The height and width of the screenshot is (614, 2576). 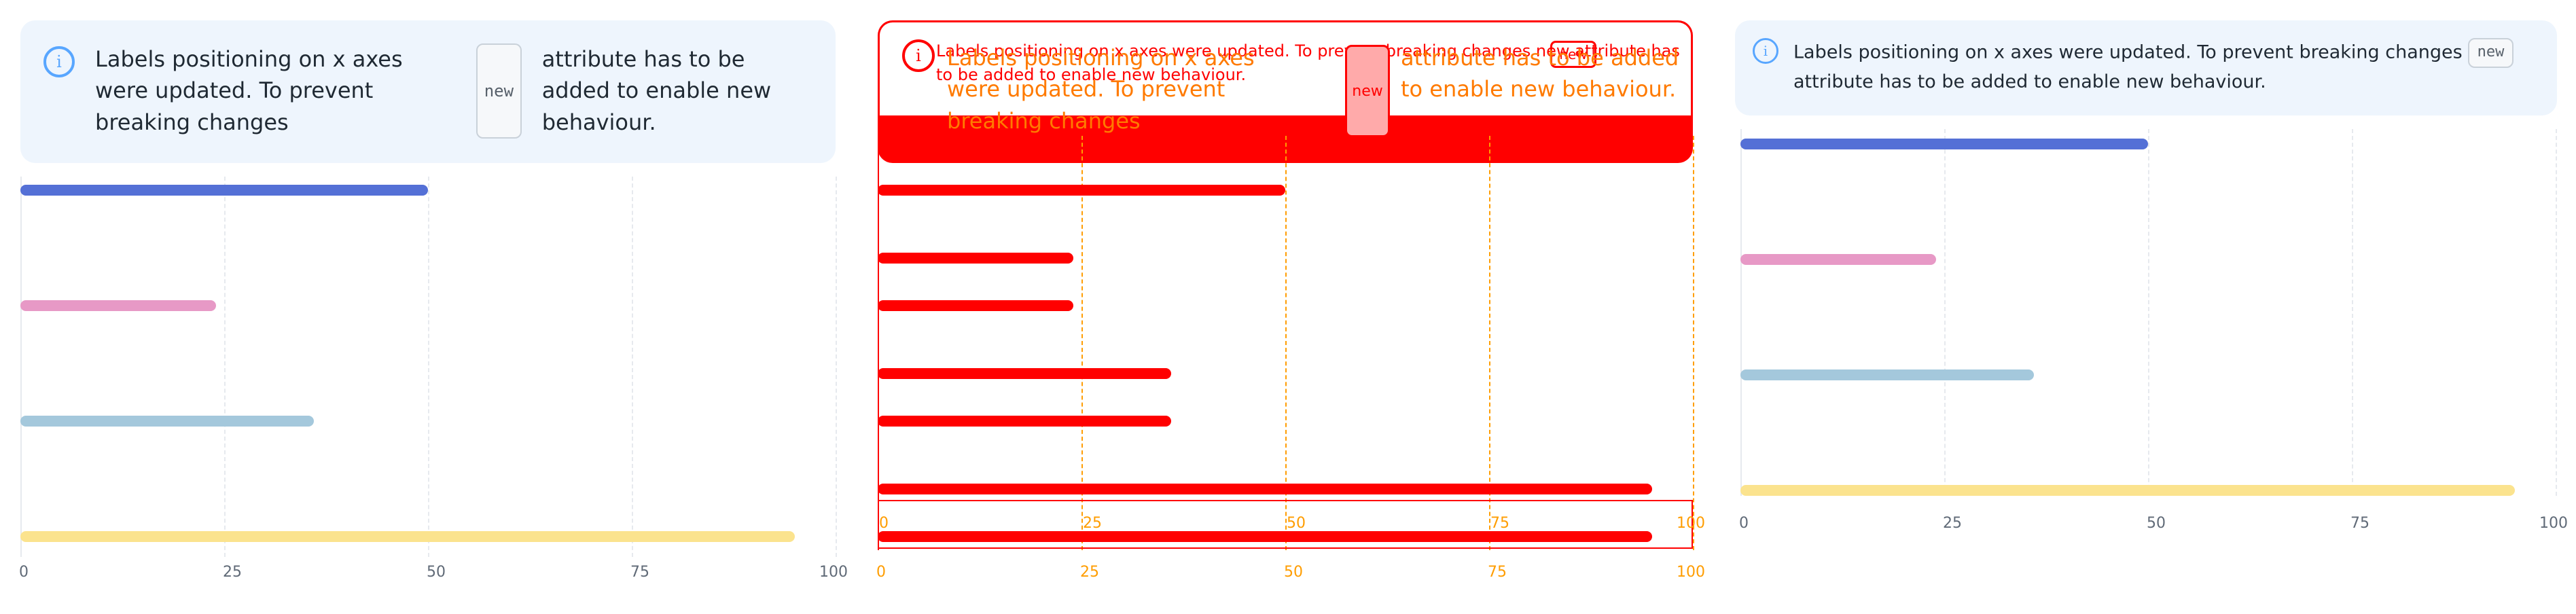 I want to click on debug-axis-outline, so click(x=1285, y=524).